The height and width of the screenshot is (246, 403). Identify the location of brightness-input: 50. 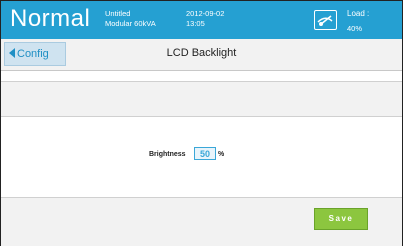
(205, 153).